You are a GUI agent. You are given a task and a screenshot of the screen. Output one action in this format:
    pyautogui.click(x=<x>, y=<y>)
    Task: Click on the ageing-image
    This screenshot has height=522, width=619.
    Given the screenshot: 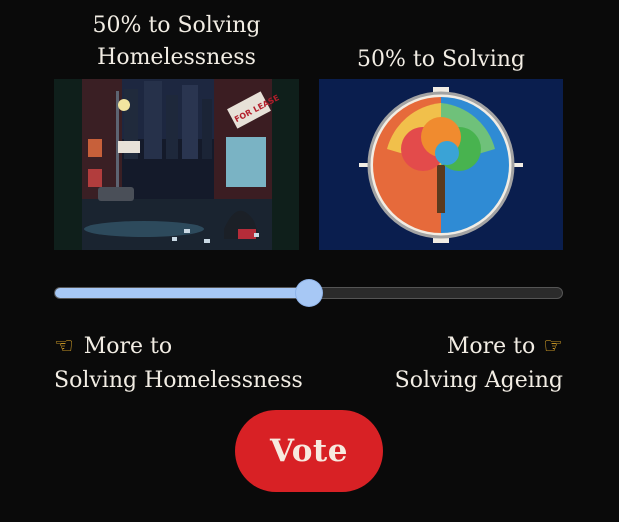 What is the action you would take?
    pyautogui.click(x=441, y=164)
    